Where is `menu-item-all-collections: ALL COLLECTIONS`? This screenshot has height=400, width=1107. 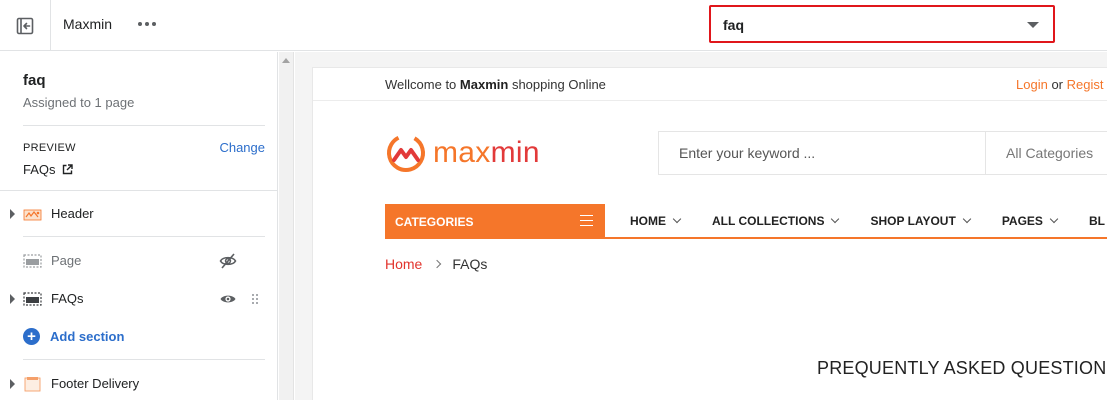
menu-item-all-collections: ALL COLLECTIONS is located at coordinates (776, 221).